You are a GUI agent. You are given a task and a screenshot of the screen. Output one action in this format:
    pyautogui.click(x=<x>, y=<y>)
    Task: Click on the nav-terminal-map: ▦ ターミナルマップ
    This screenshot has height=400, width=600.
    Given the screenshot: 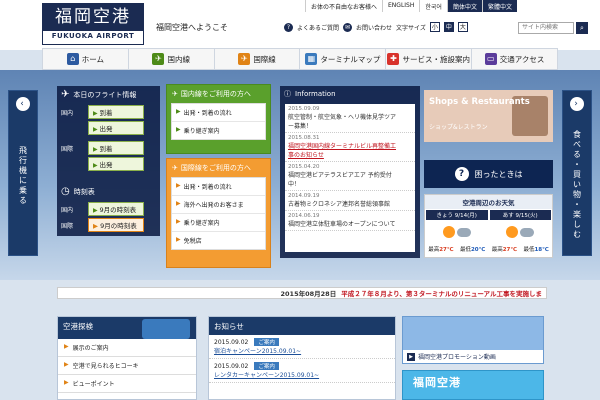 What is the action you would take?
    pyautogui.click(x=343, y=59)
    